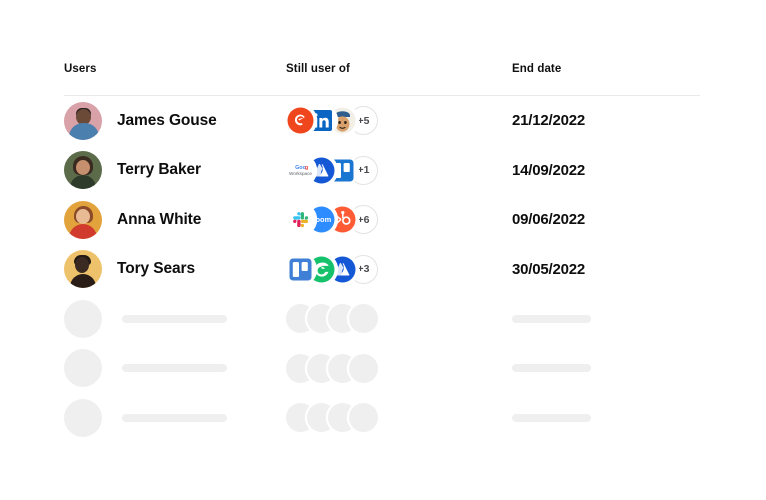  I want to click on end-date-value: 09/06/2022, so click(549, 220).